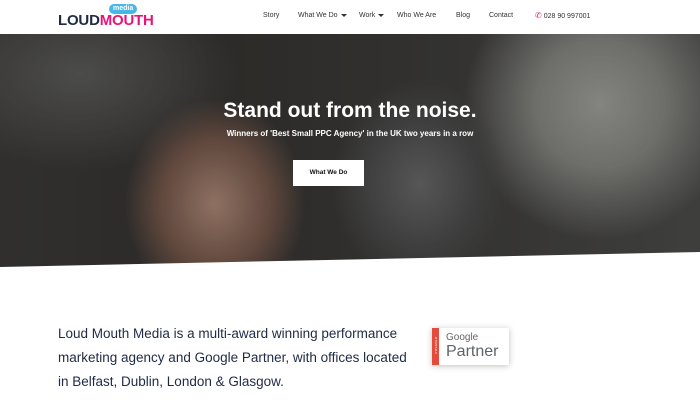  I want to click on partner-wordmark: Partner, so click(472, 351).